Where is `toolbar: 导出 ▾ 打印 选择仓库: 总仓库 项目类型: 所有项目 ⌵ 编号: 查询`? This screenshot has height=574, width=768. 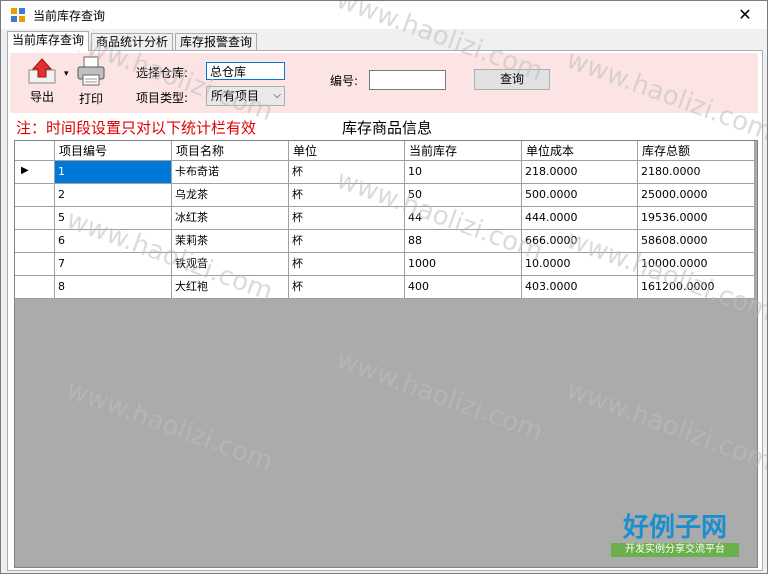 toolbar: 导出 ▾ 打印 选择仓库: 总仓库 项目类型: 所有项目 ⌵ 编号: 查询 is located at coordinates (384, 83).